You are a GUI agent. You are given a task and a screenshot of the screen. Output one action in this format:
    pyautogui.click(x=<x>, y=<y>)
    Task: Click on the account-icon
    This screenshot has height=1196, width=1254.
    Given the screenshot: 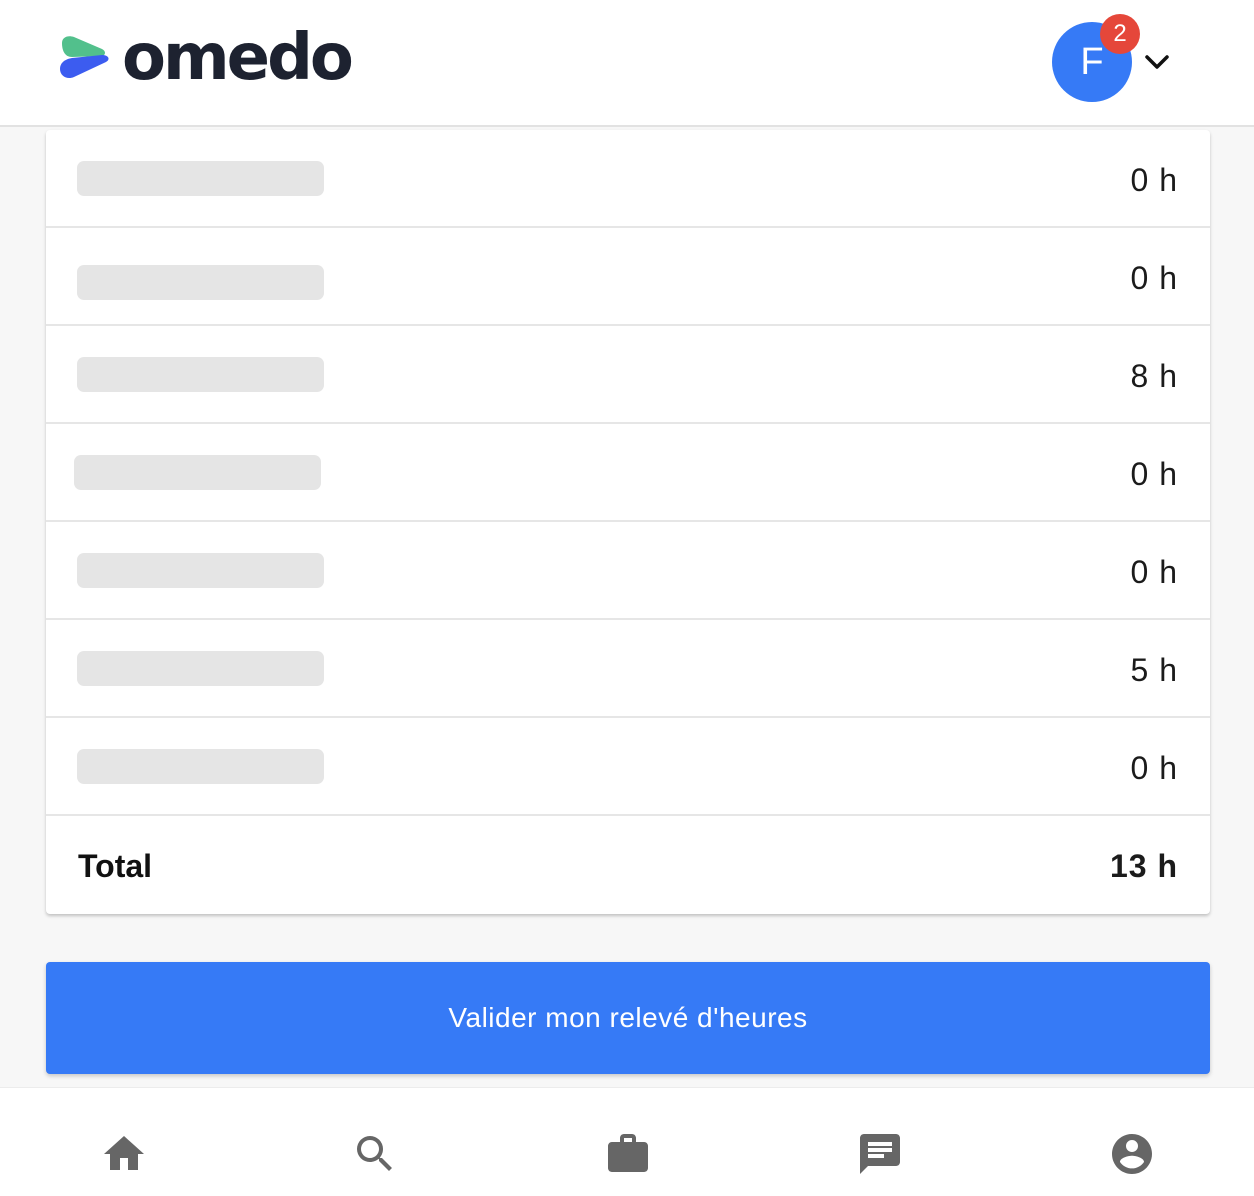 What is the action you would take?
    pyautogui.click(x=1132, y=1154)
    